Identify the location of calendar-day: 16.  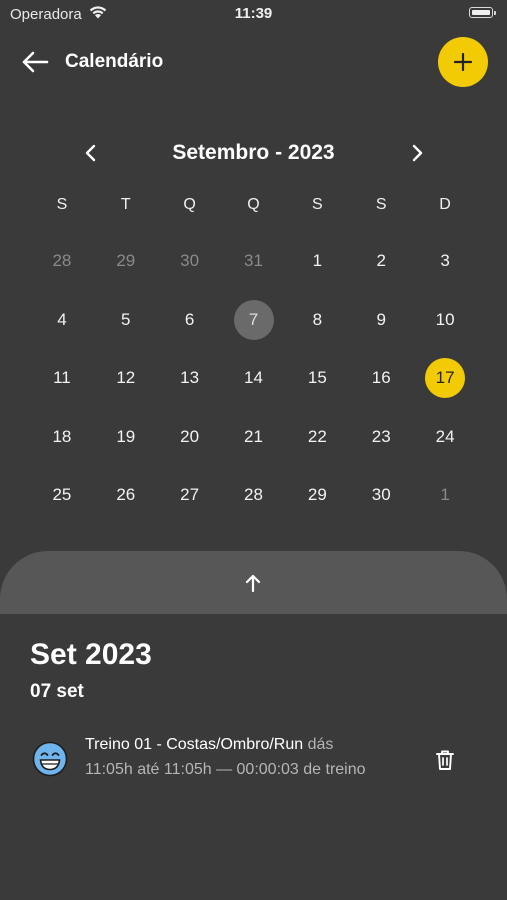
(381, 387).